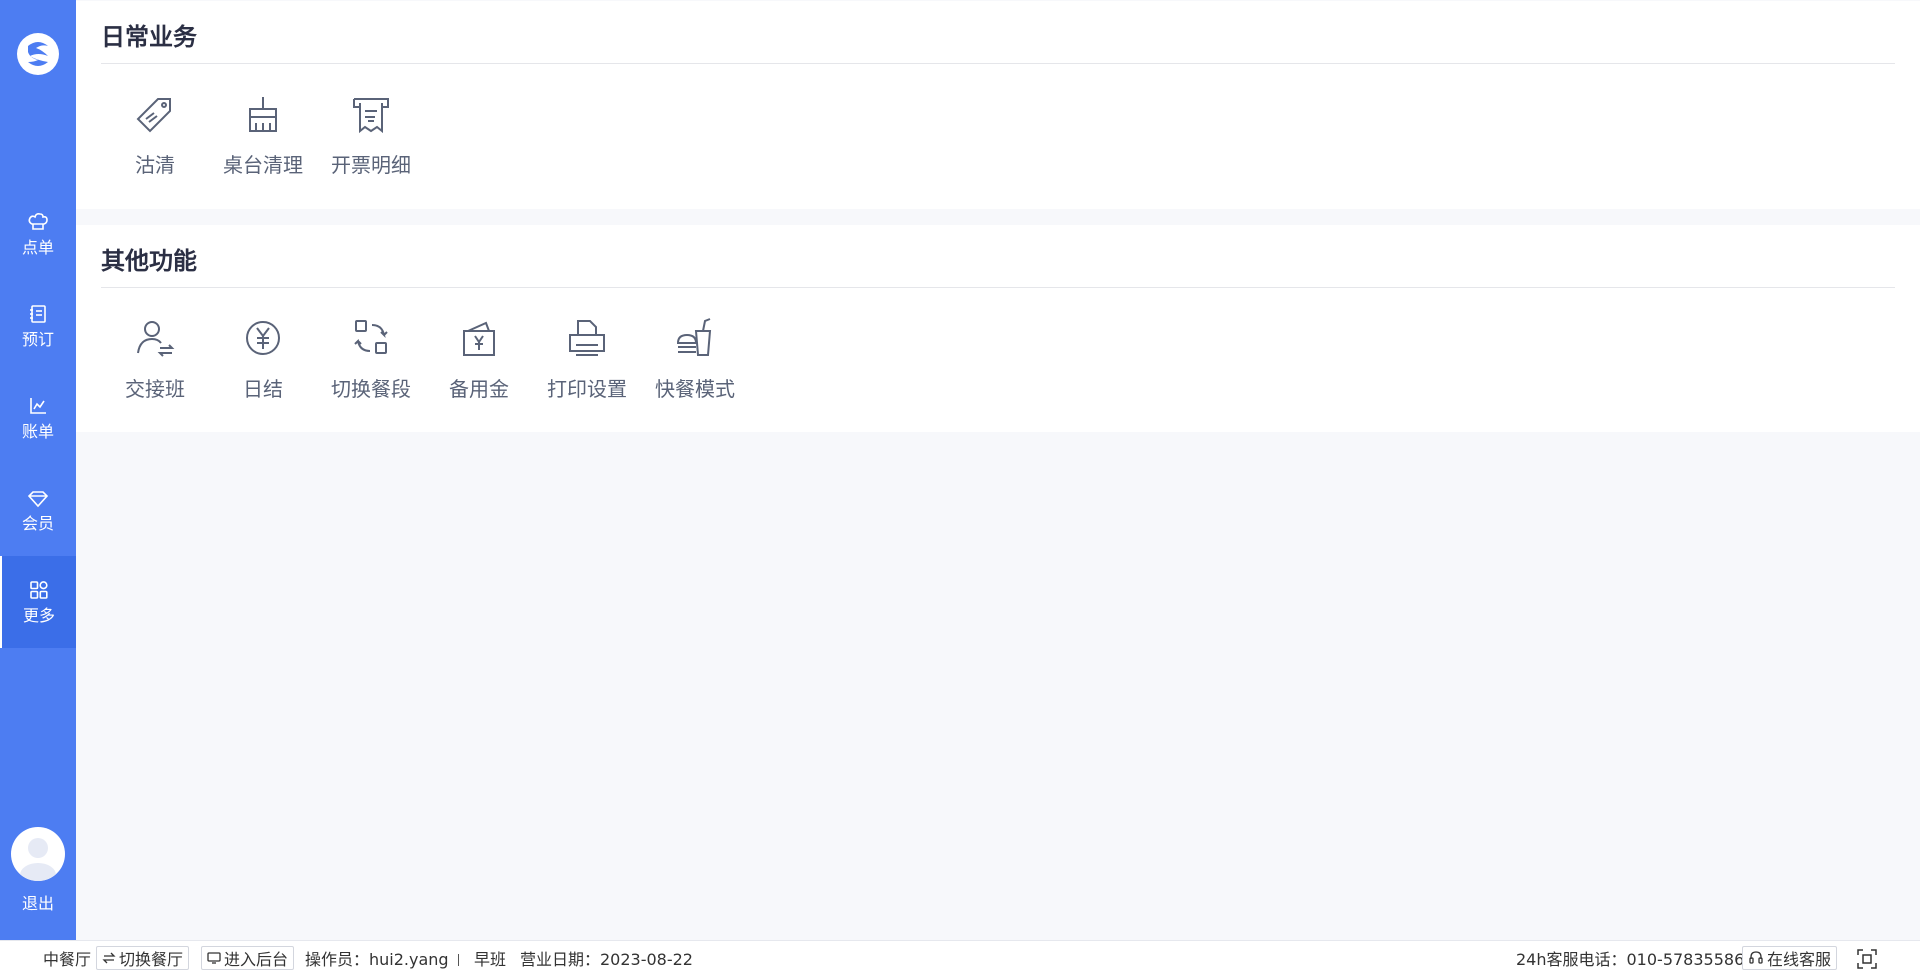  What do you see at coordinates (38, 54) in the screenshot?
I see `logo-icon` at bounding box center [38, 54].